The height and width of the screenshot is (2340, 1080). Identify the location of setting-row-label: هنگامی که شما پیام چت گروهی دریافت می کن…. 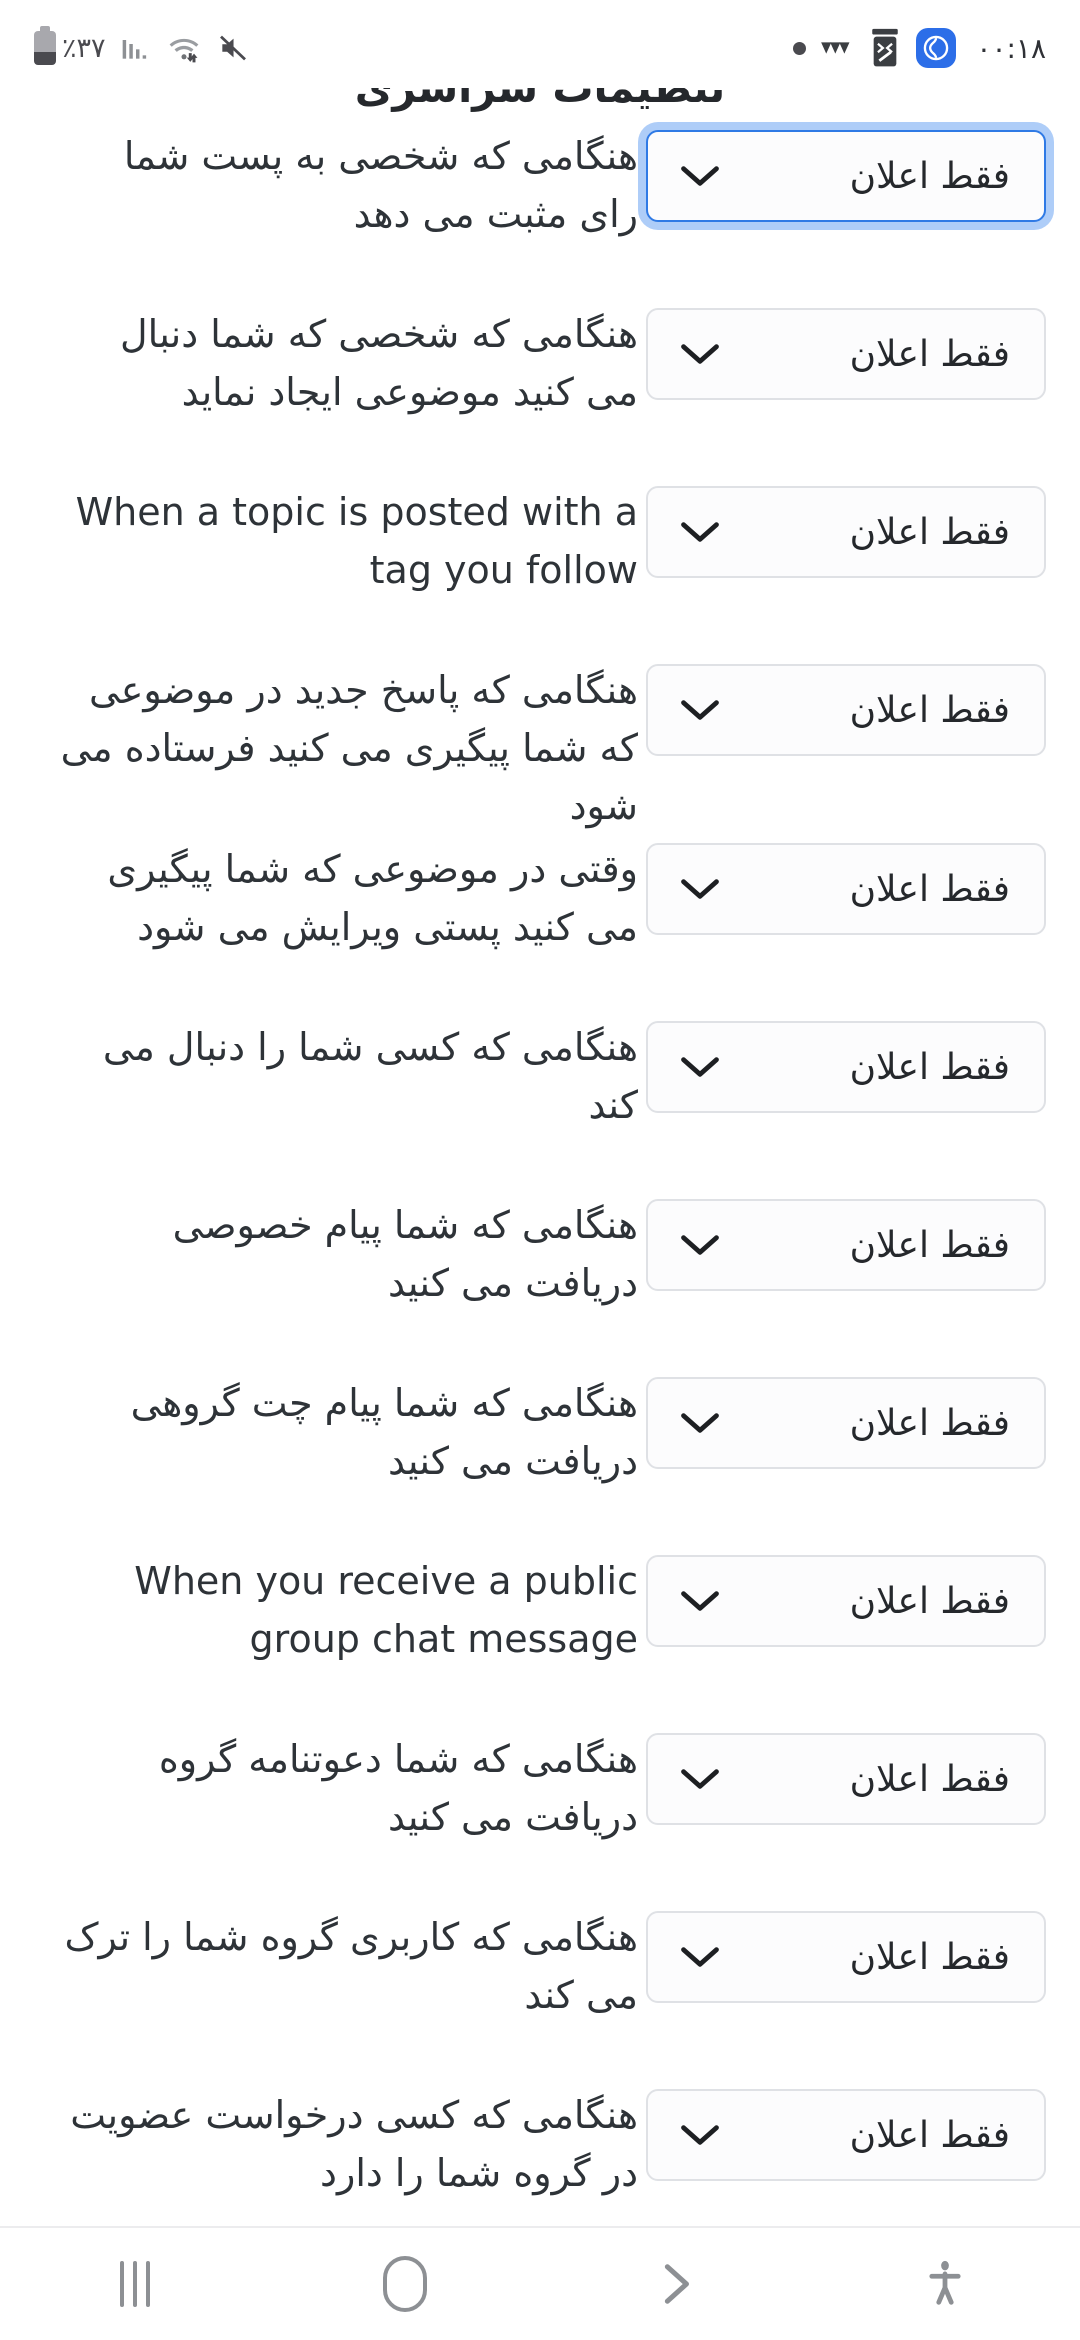
(384, 1432).